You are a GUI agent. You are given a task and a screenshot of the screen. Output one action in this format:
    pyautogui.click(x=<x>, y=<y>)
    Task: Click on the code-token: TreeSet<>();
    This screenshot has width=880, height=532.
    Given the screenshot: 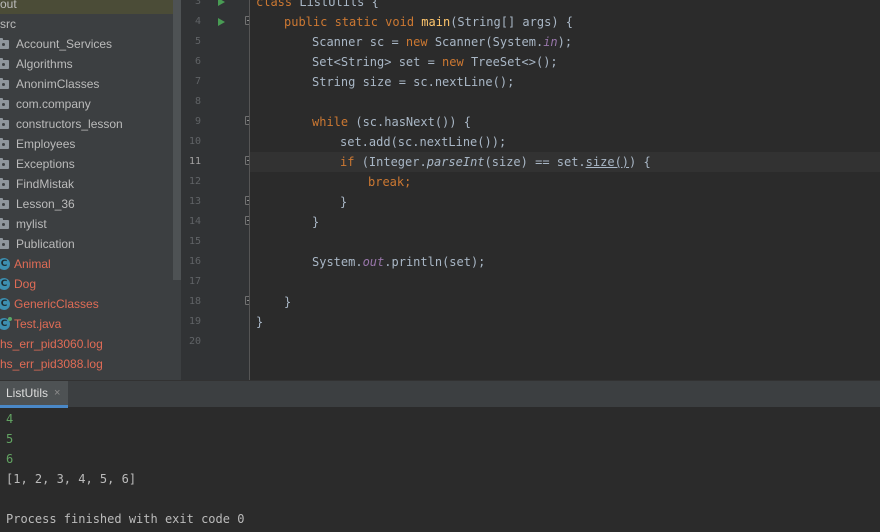 What is the action you would take?
    pyautogui.click(x=514, y=62)
    